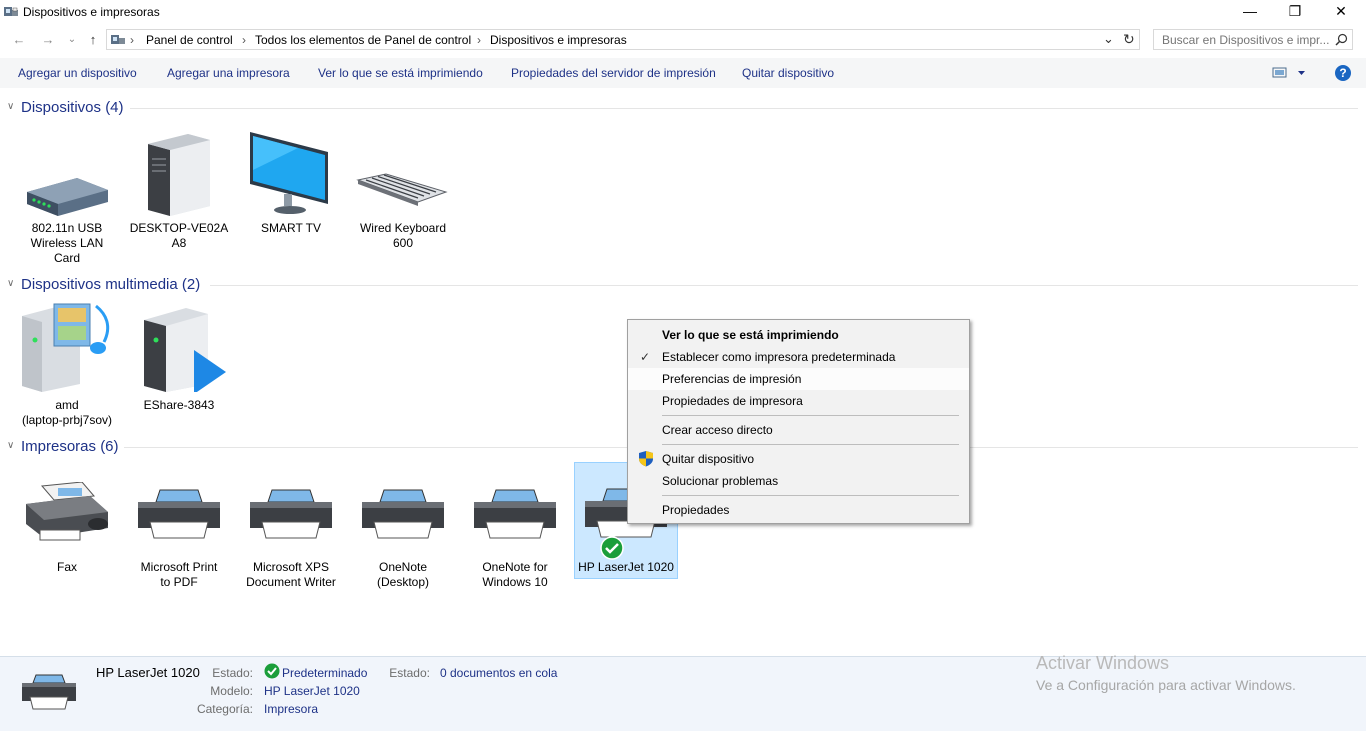 The width and height of the screenshot is (1366, 731). What do you see at coordinates (77, 73) in the screenshot?
I see `add-device-button: Agregar un dispositivo` at bounding box center [77, 73].